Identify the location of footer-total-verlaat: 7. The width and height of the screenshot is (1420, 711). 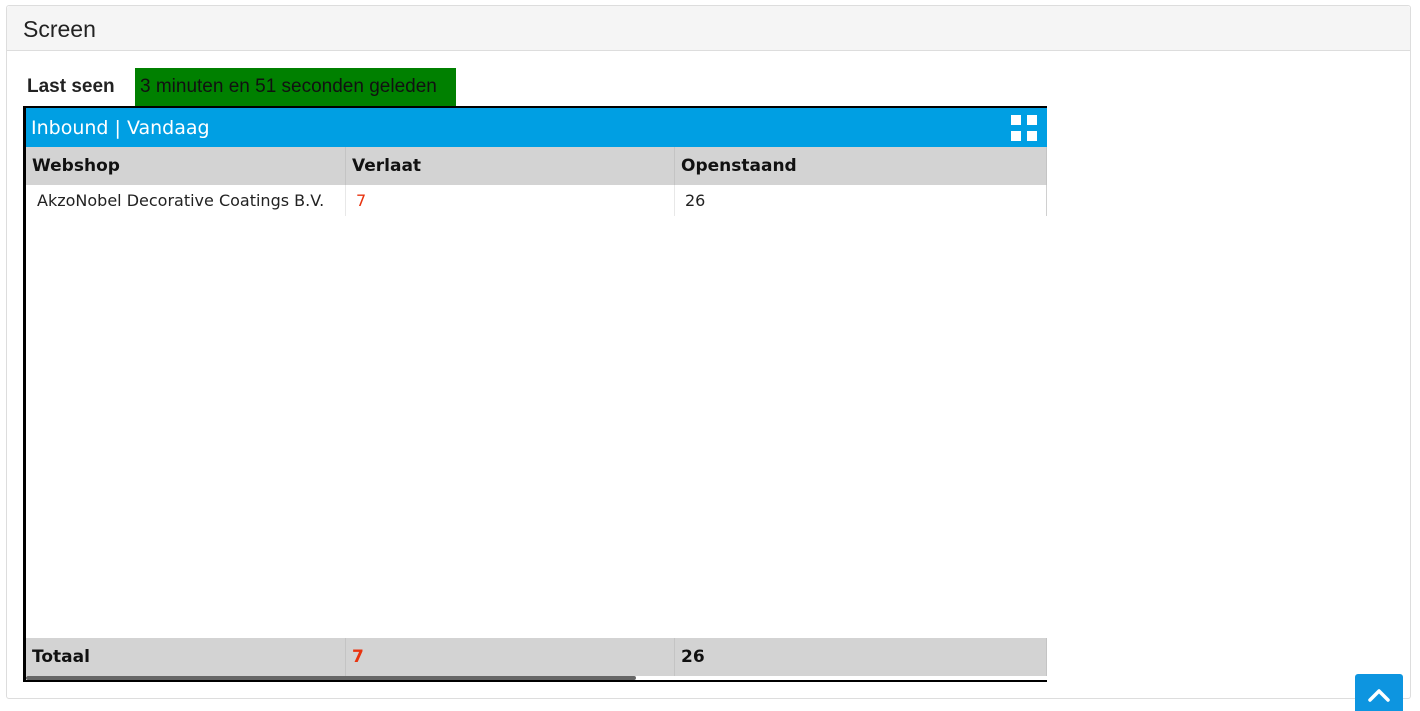
(510, 657).